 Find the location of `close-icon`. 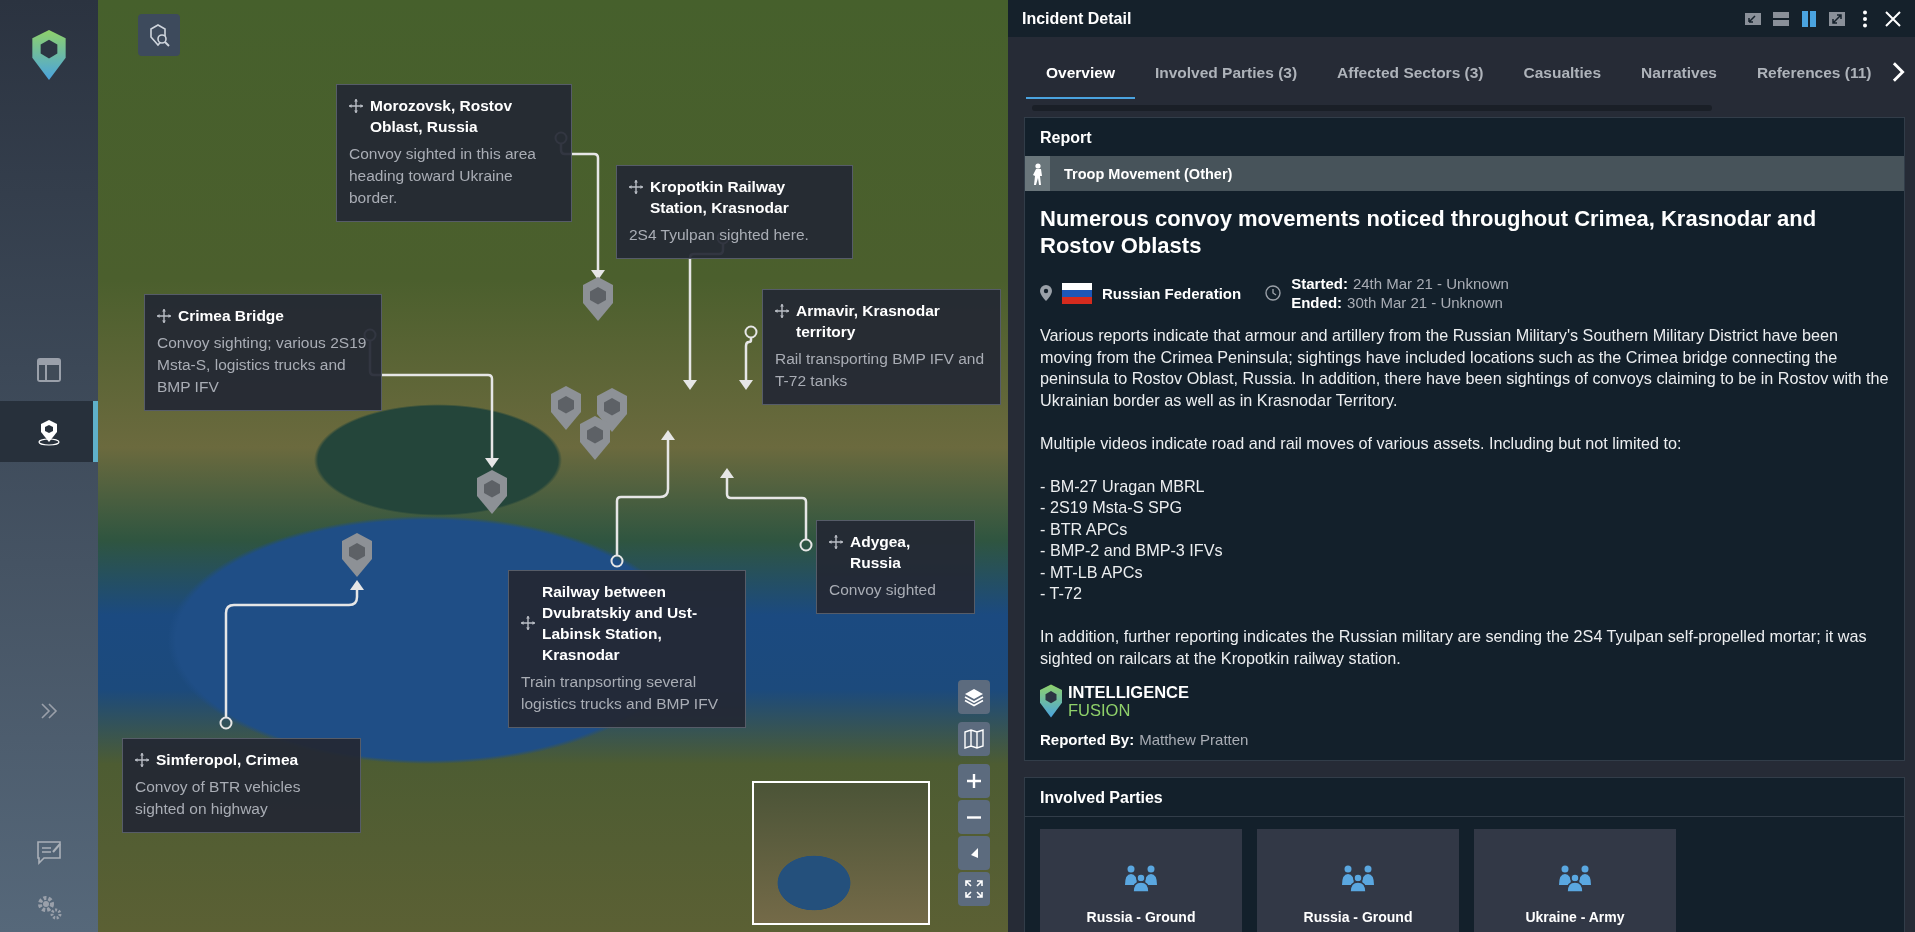

close-icon is located at coordinates (1893, 18).